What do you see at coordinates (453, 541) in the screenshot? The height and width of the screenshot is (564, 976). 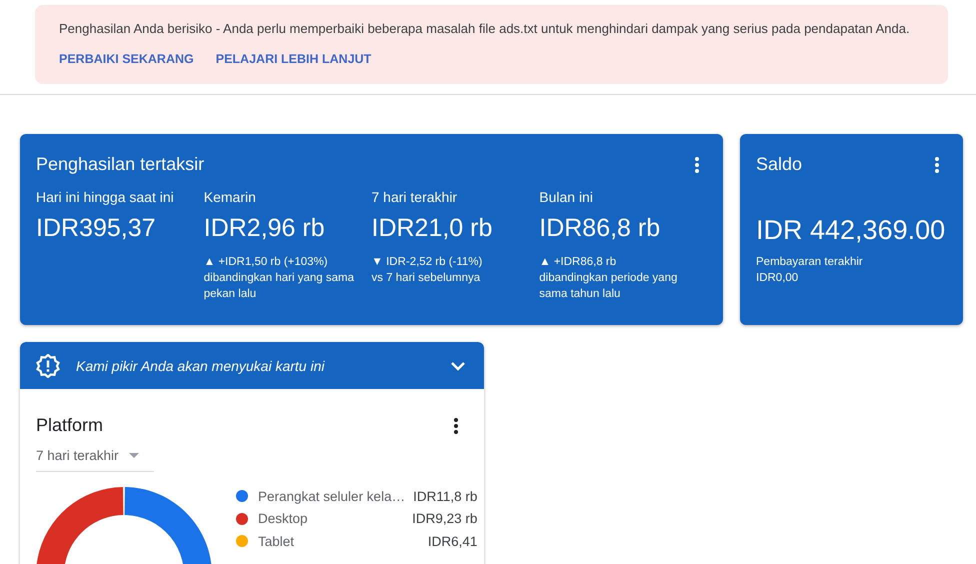 I see `legend-value: IDR6,41` at bounding box center [453, 541].